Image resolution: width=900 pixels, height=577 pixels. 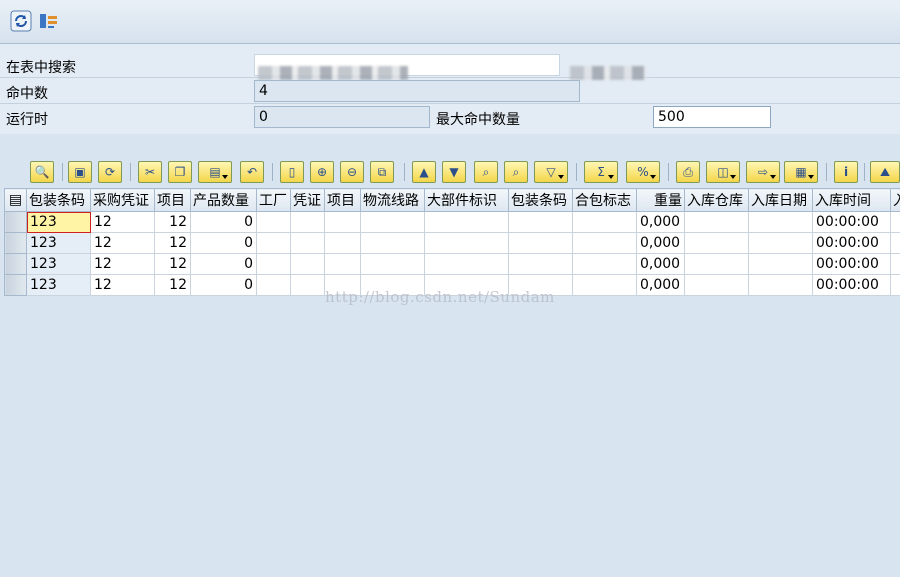 What do you see at coordinates (307, 200) in the screenshot?
I see `column-header: 凭证` at bounding box center [307, 200].